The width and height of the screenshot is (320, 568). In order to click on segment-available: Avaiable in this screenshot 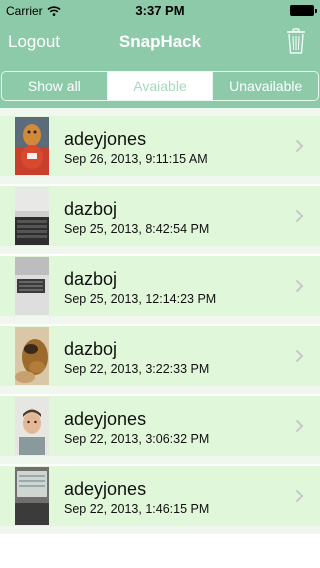, I will do `click(160, 86)`.